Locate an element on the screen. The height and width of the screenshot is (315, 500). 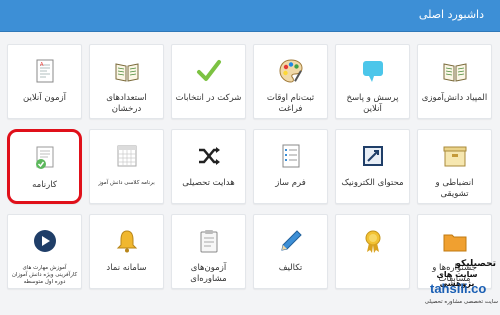
tile-label: محتوای الکترونیک is located at coordinates (372, 183).